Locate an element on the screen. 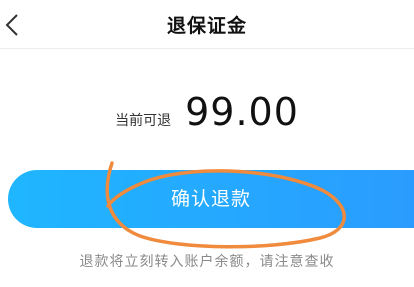 This screenshot has height=287, width=414. refundable-amount-value: 99.00 is located at coordinates (242, 112).